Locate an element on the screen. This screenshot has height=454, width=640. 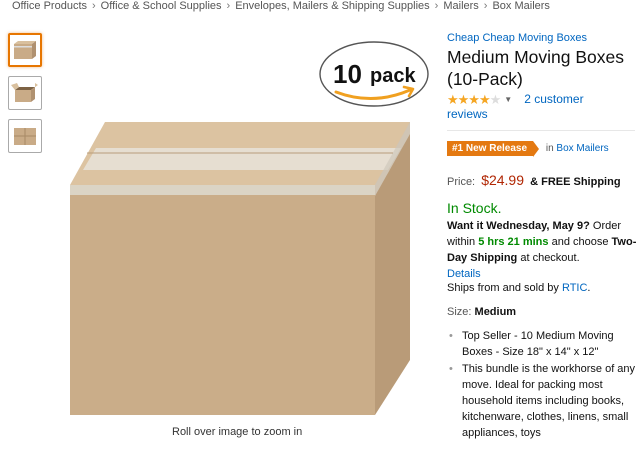
size-row: Size: Medium is located at coordinates (542, 312).